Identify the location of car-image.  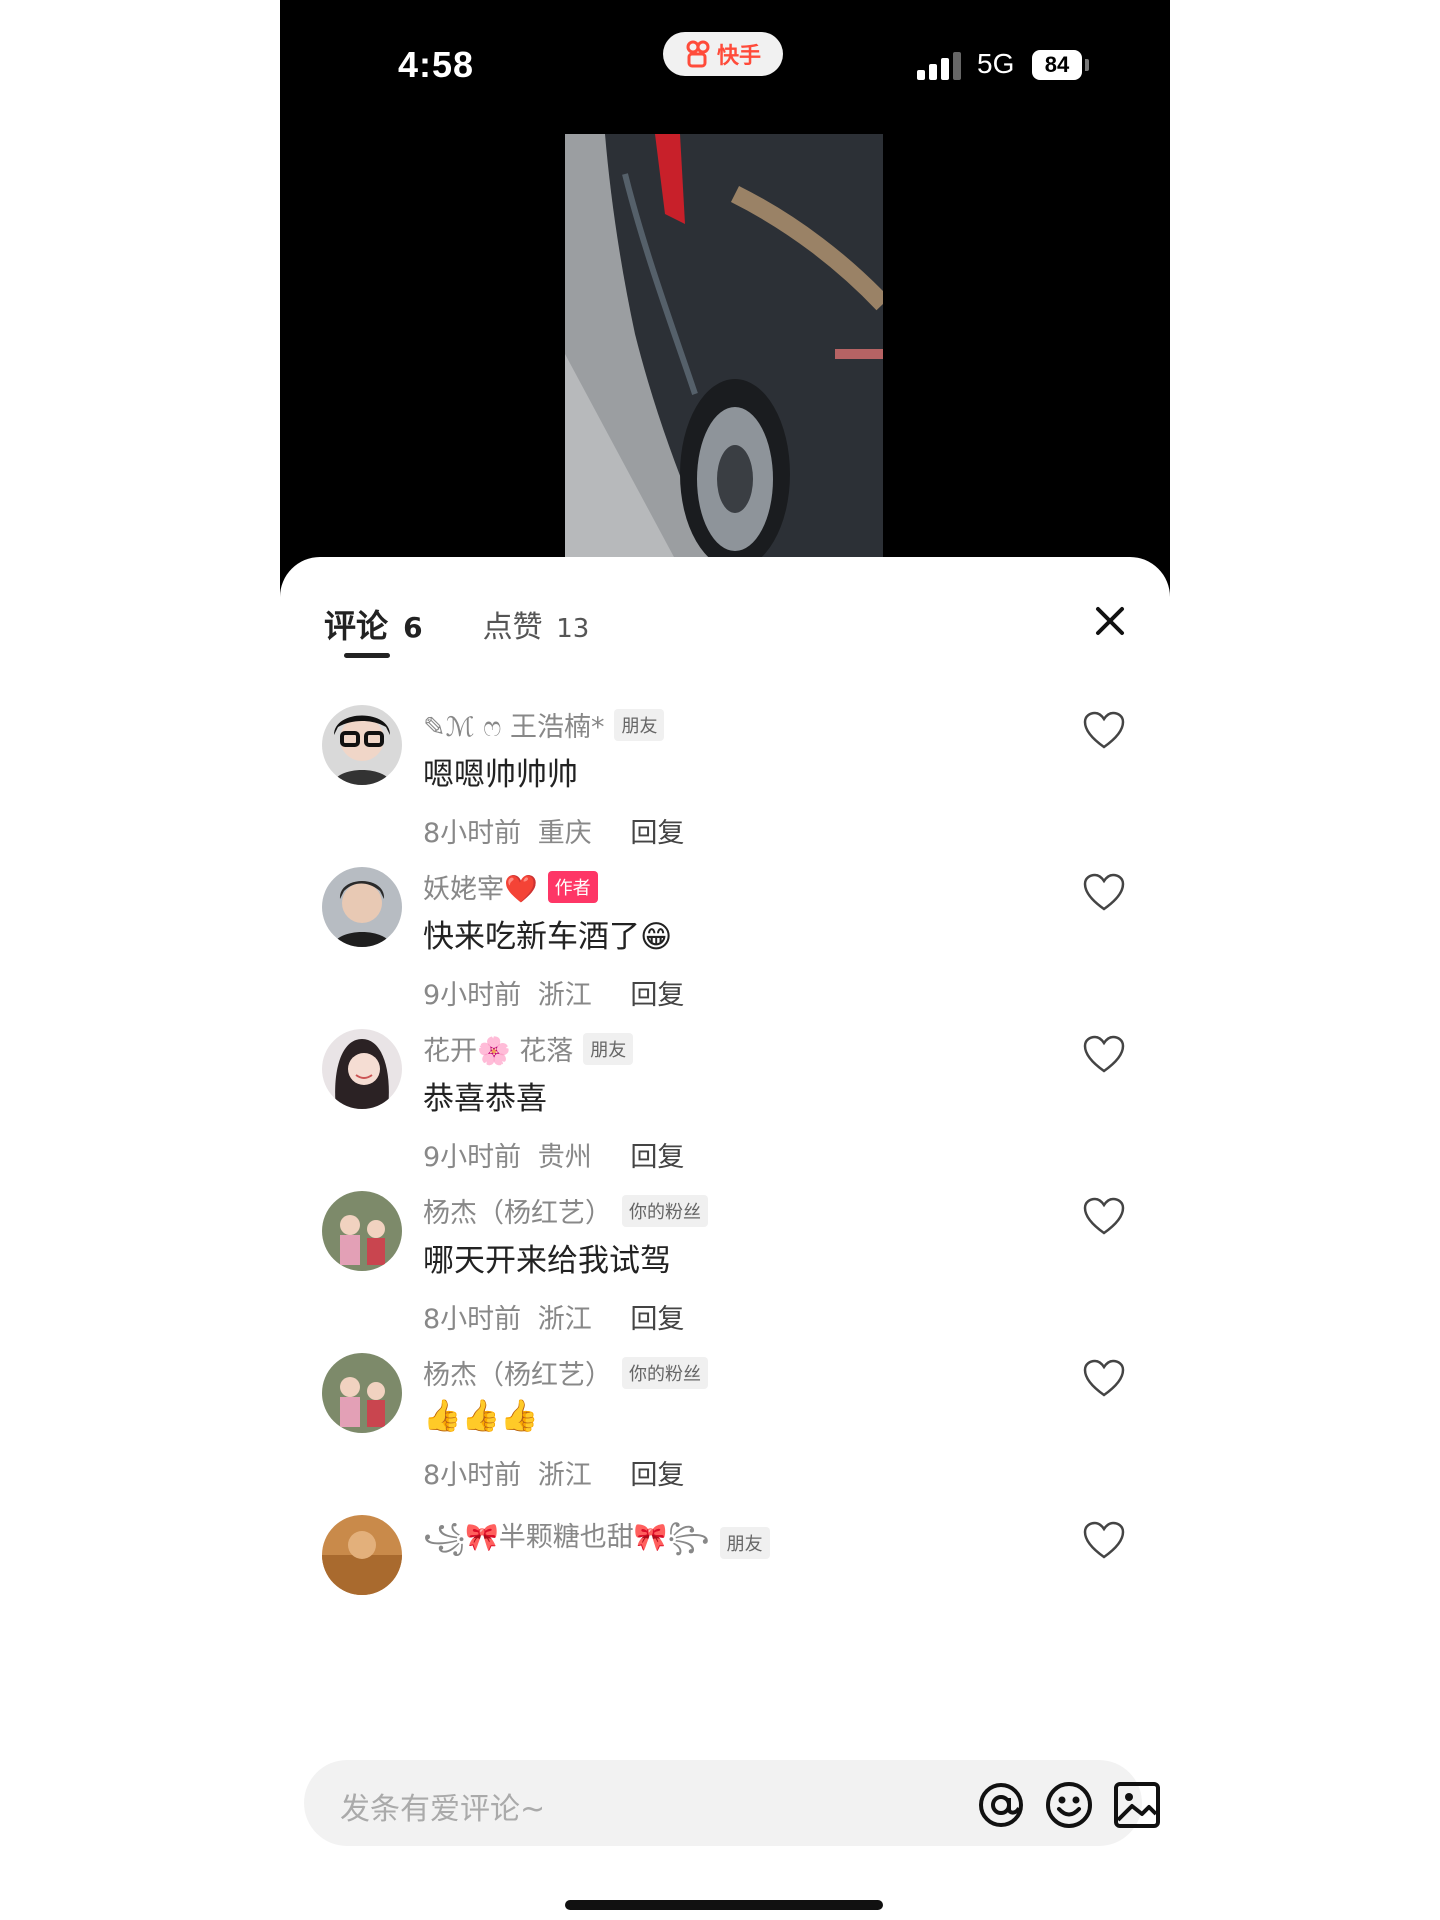
(724, 346).